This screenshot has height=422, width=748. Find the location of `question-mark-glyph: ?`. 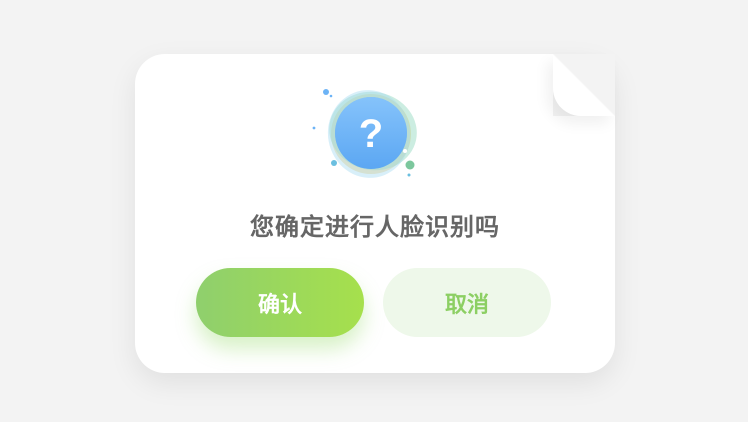

question-mark-glyph: ? is located at coordinates (371, 134).